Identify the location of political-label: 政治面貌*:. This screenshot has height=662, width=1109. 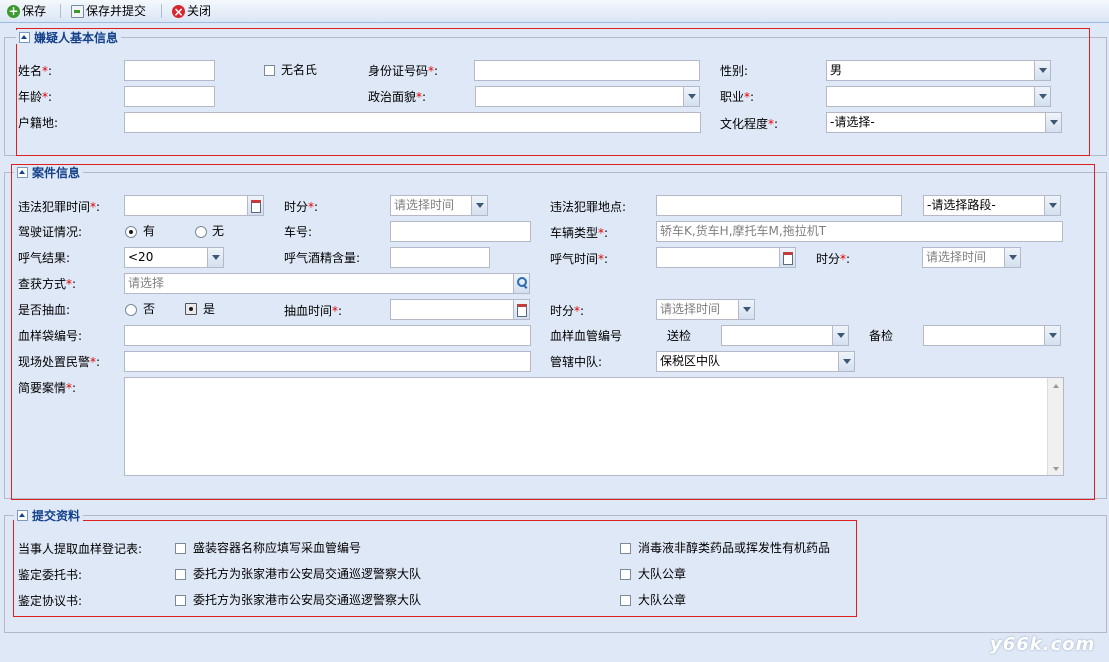
(397, 97).